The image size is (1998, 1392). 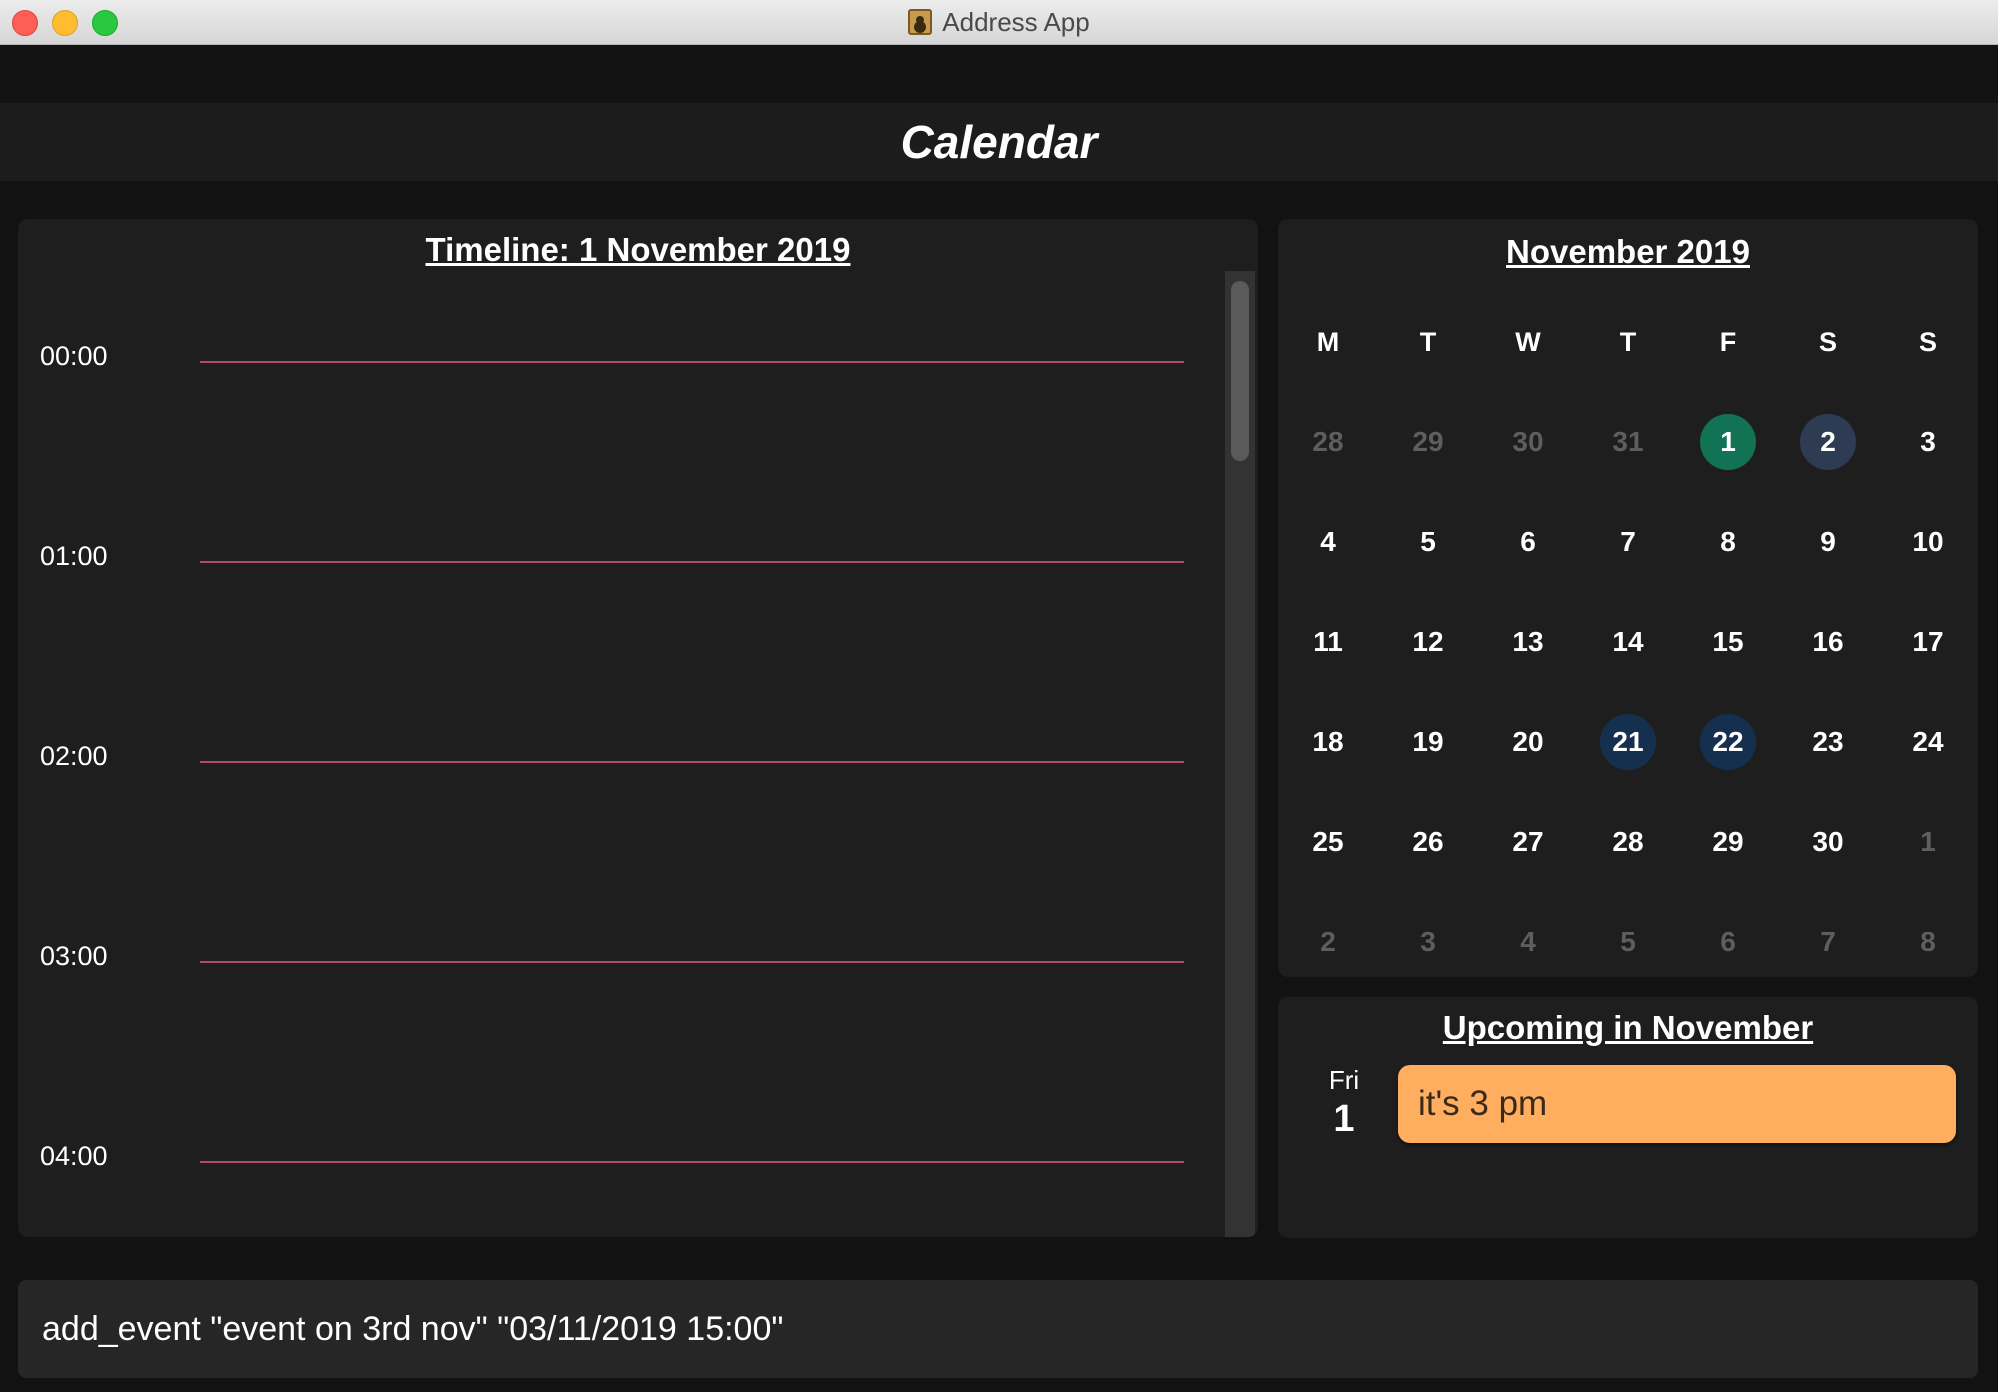 I want to click on calendar-day-number: 28, so click(x=1628, y=841).